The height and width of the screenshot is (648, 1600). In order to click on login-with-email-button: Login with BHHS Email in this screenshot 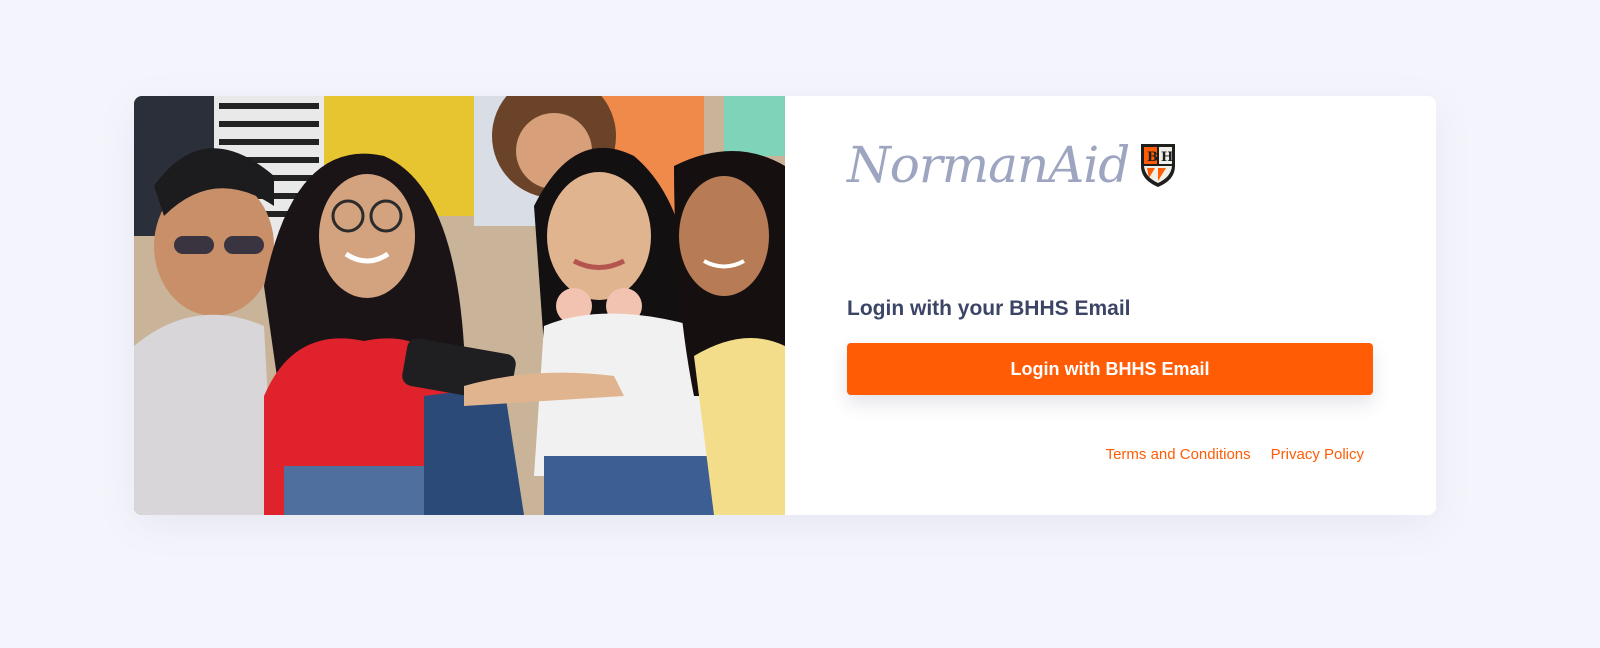, I will do `click(1110, 369)`.